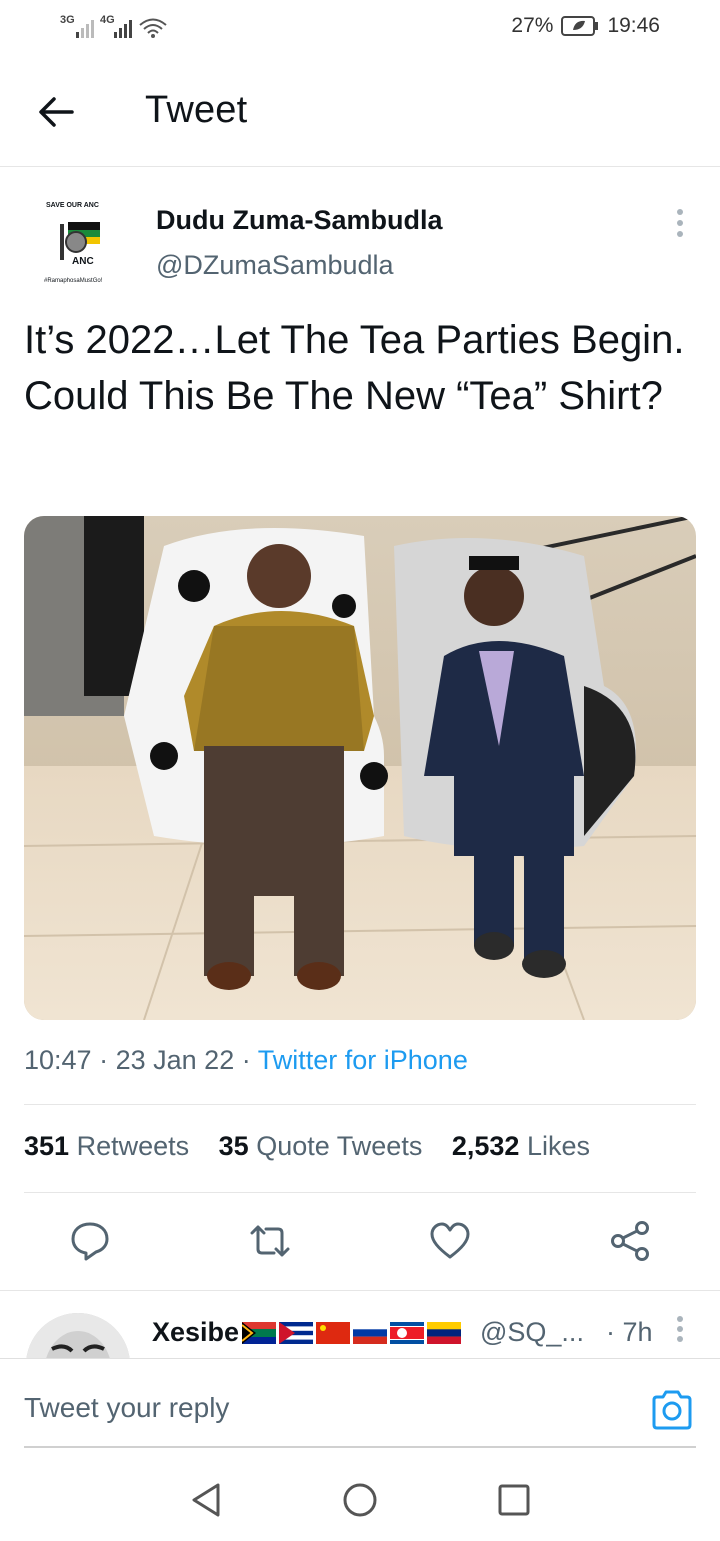  I want to click on back-arrow-icon, so click(56, 112).